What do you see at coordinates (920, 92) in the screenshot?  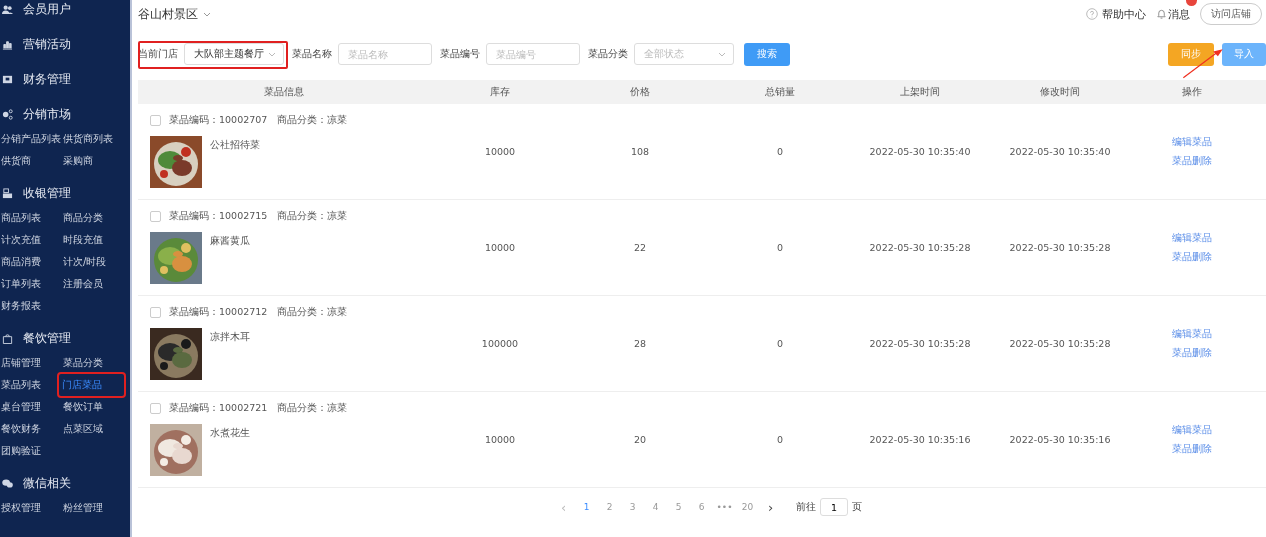 I see `column-header: 上架时间` at bounding box center [920, 92].